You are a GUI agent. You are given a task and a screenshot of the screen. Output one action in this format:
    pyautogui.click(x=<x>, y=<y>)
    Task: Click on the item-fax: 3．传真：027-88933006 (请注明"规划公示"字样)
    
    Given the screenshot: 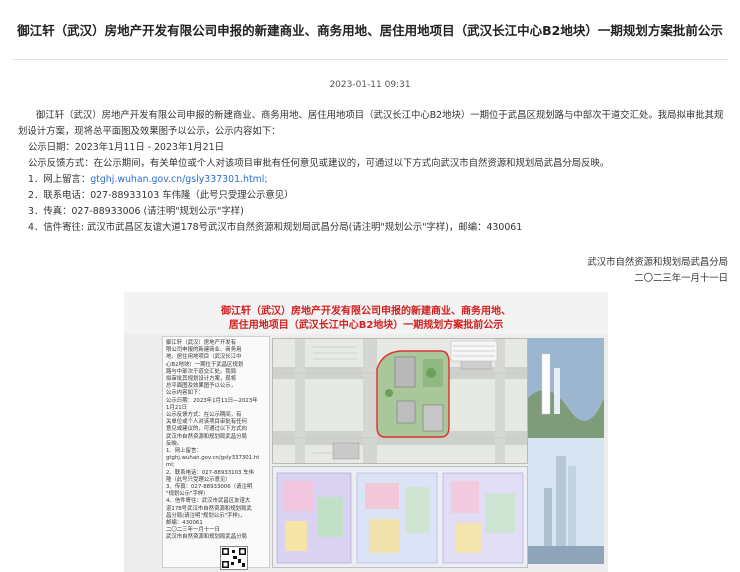 What is the action you would take?
    pyautogui.click(x=136, y=211)
    